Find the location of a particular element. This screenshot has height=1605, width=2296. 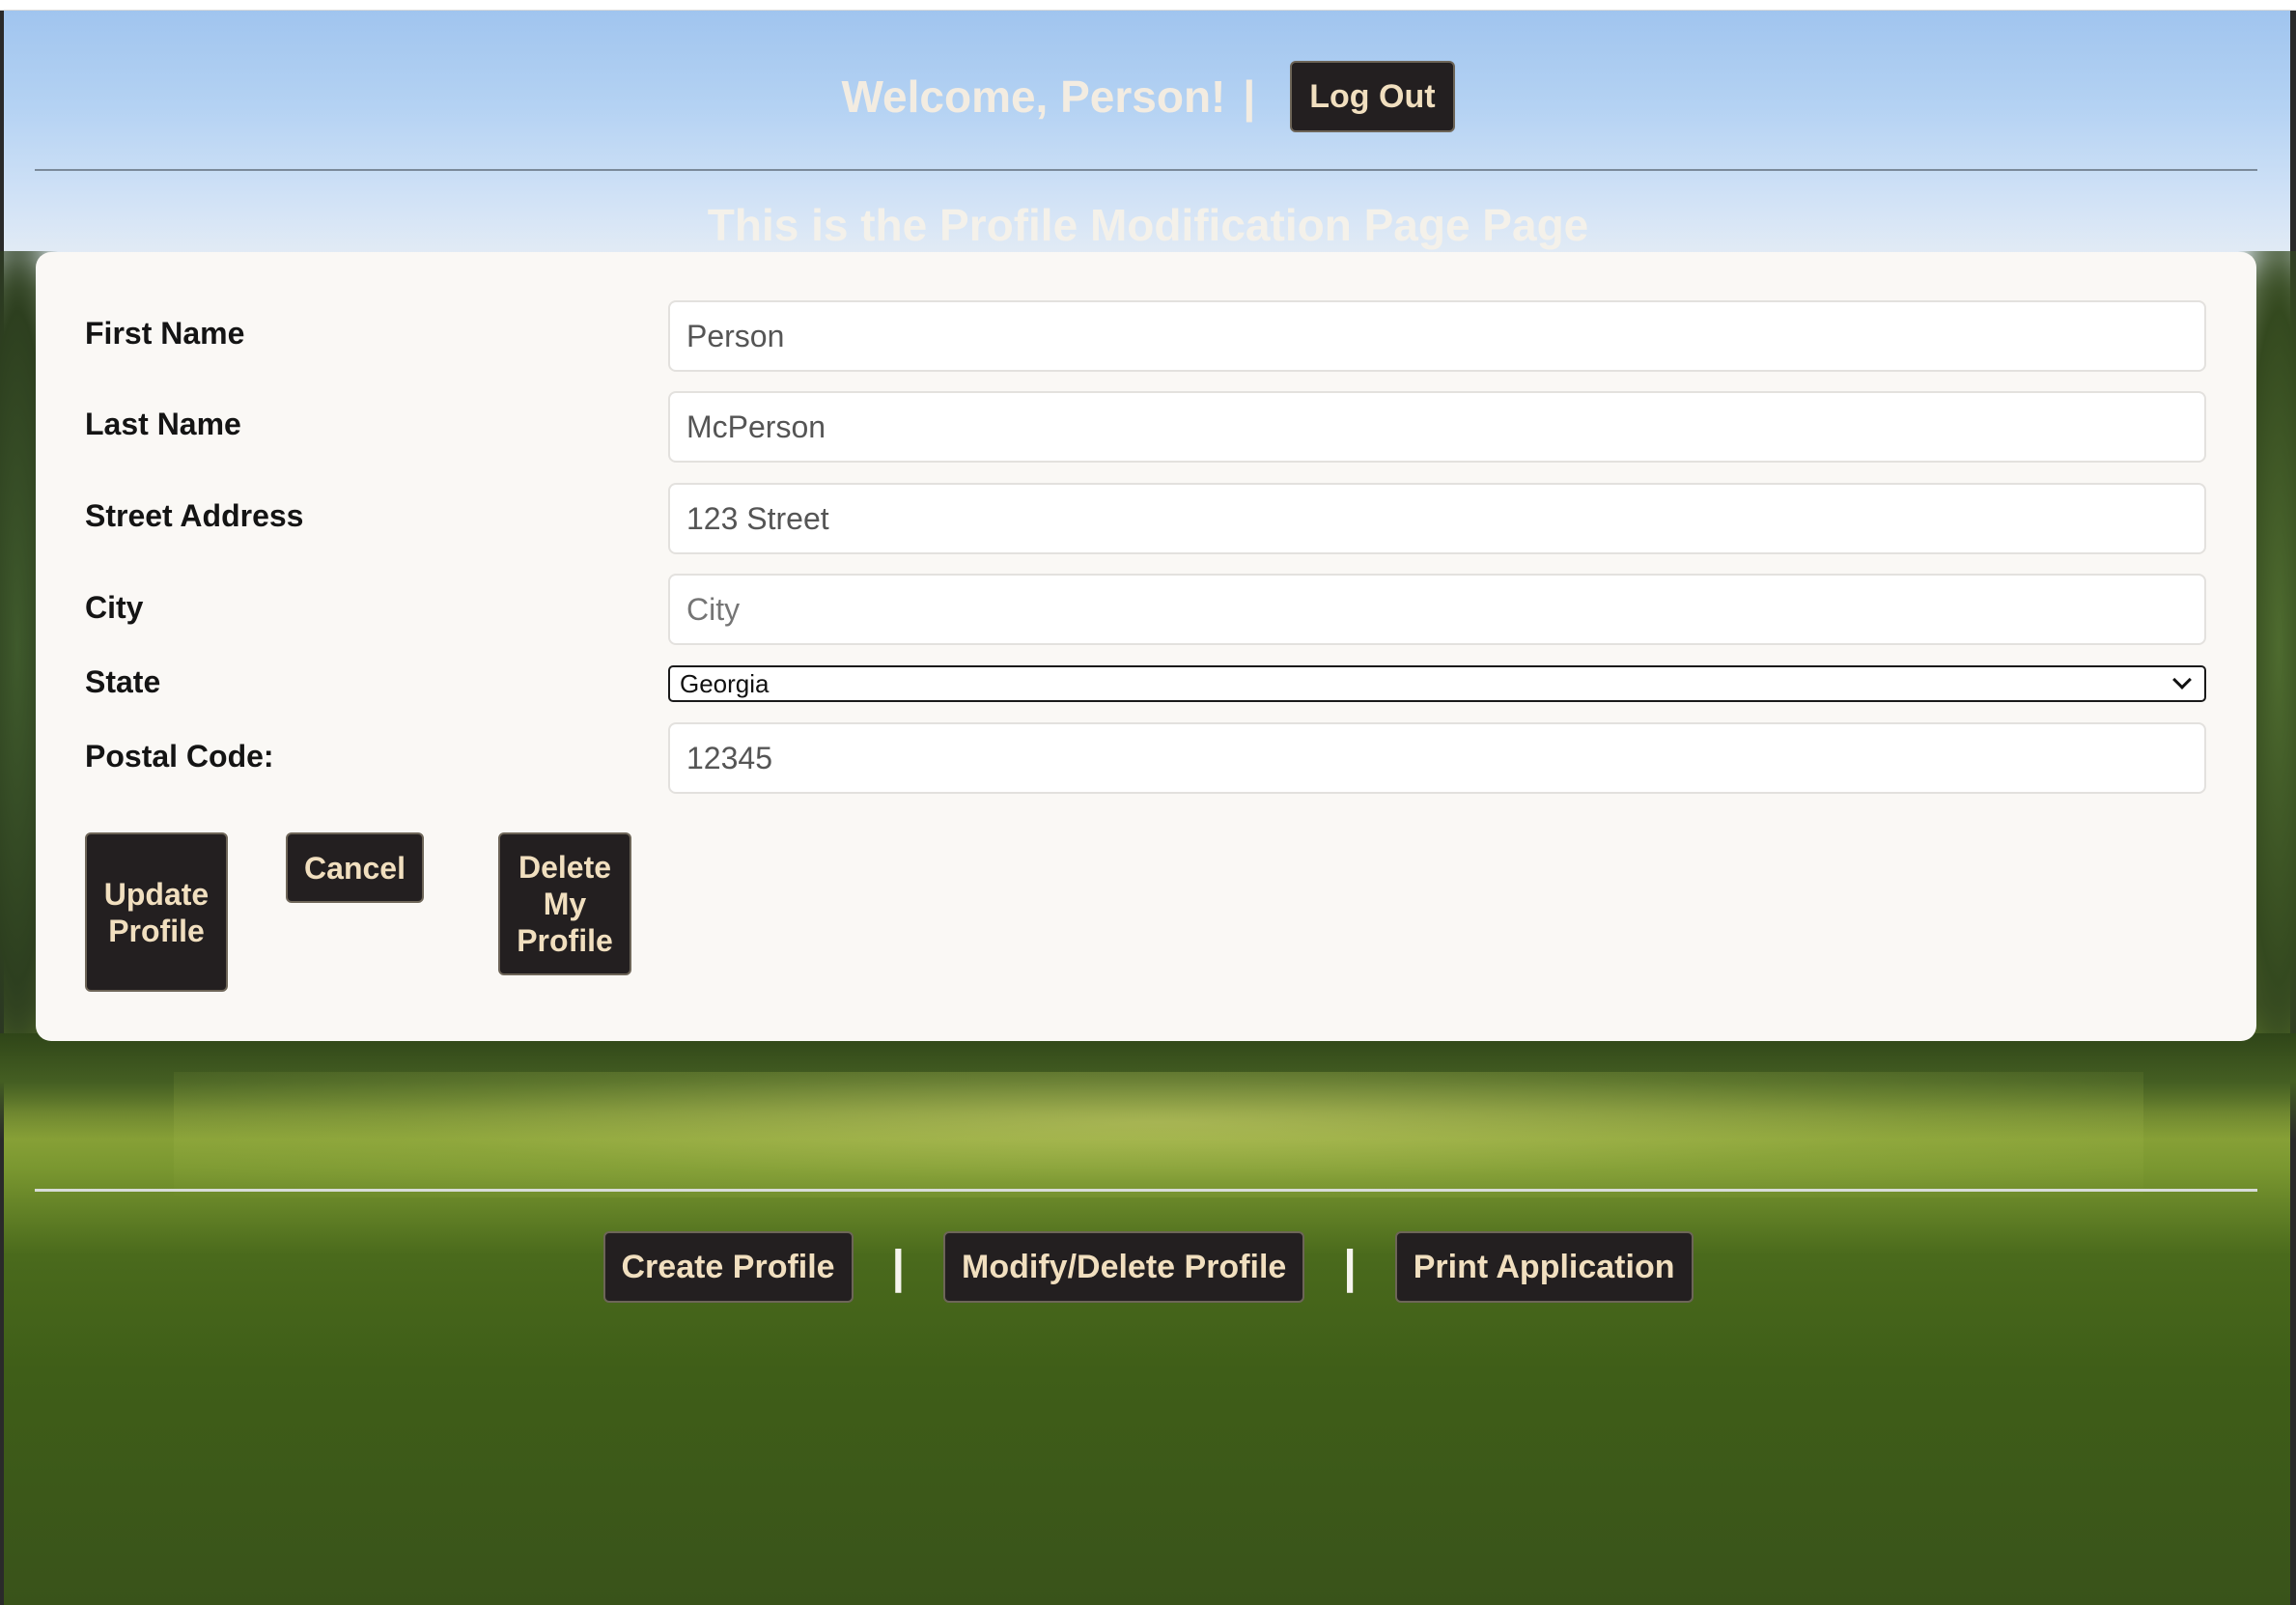

state-select: Georgia is located at coordinates (1437, 683).